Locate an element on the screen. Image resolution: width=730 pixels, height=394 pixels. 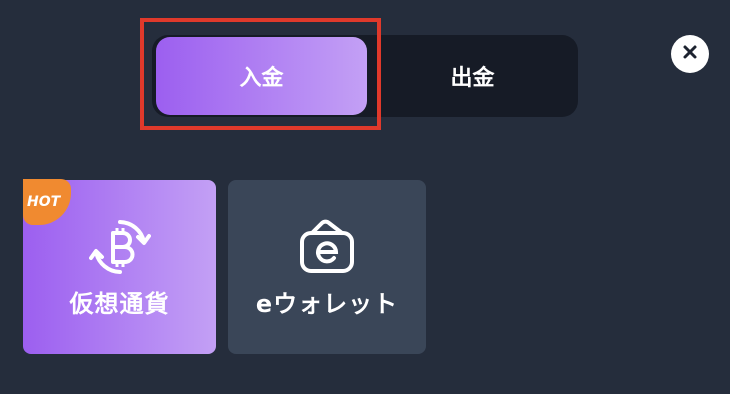
hot-badge: HOT is located at coordinates (47, 202).